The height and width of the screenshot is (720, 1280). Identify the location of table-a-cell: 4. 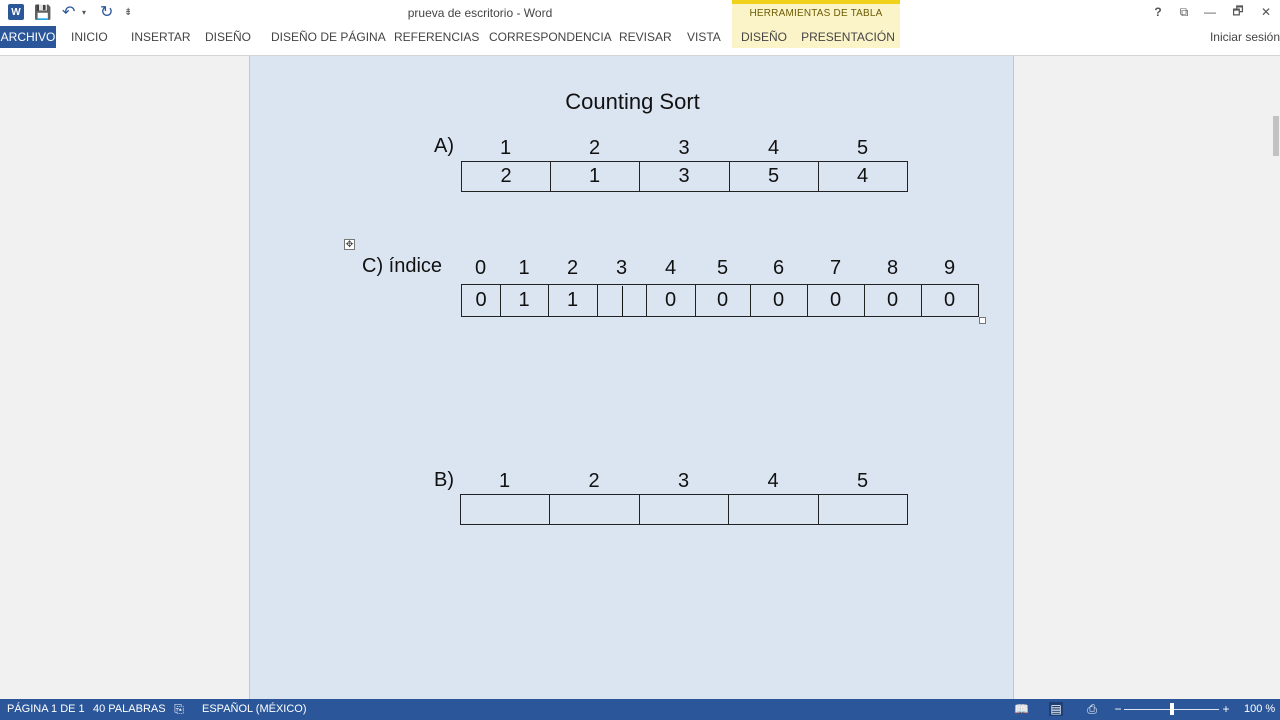
(863, 176).